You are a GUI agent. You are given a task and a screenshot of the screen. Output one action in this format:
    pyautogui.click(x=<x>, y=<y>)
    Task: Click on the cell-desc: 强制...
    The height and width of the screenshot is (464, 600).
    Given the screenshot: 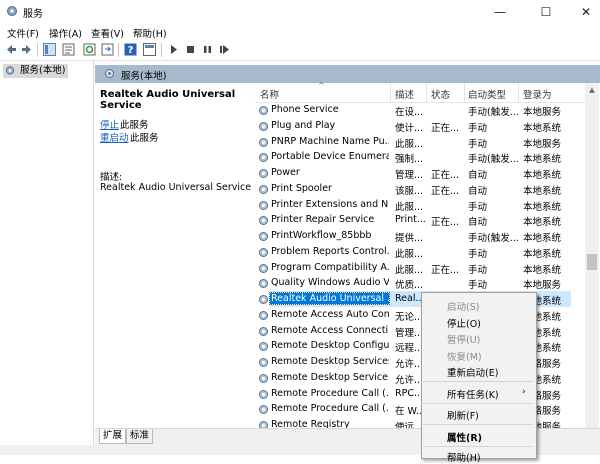 What is the action you would take?
    pyautogui.click(x=409, y=160)
    